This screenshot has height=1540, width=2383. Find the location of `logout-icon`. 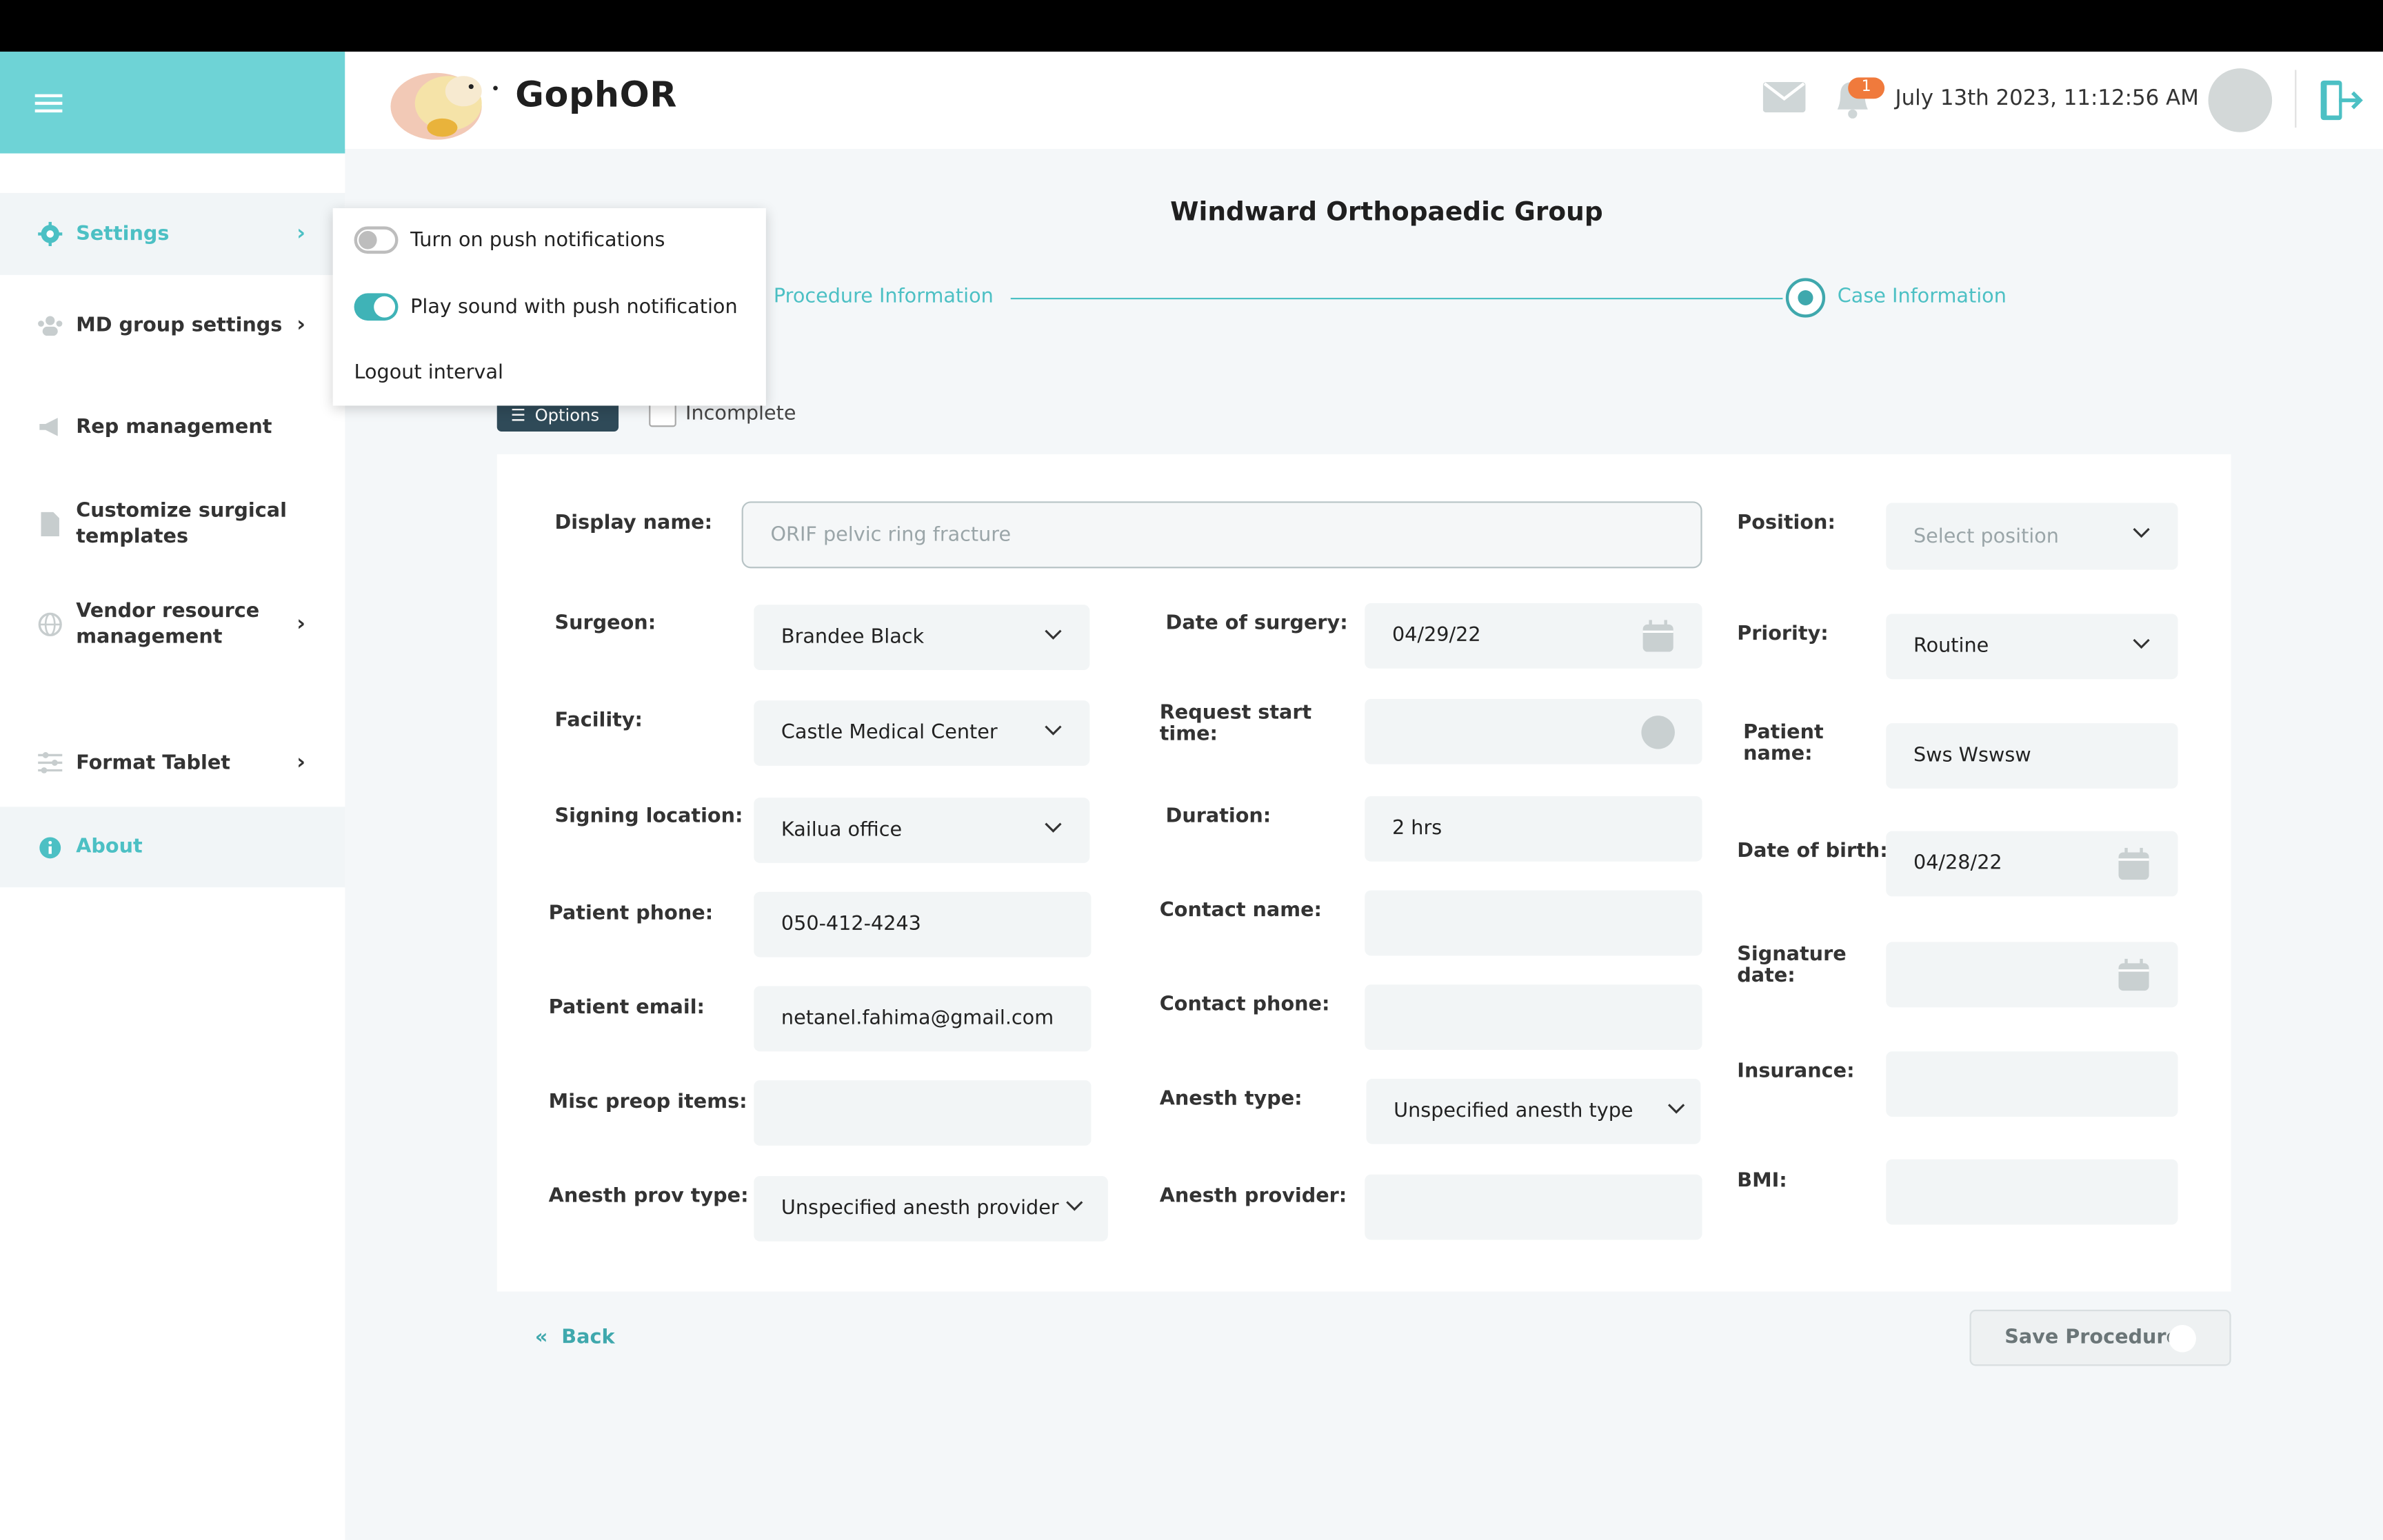

logout-icon is located at coordinates (2341, 101).